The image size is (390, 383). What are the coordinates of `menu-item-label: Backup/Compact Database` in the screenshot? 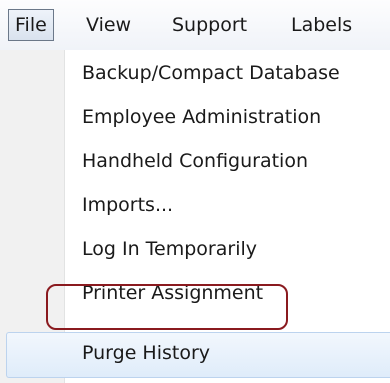 It's located at (211, 73).